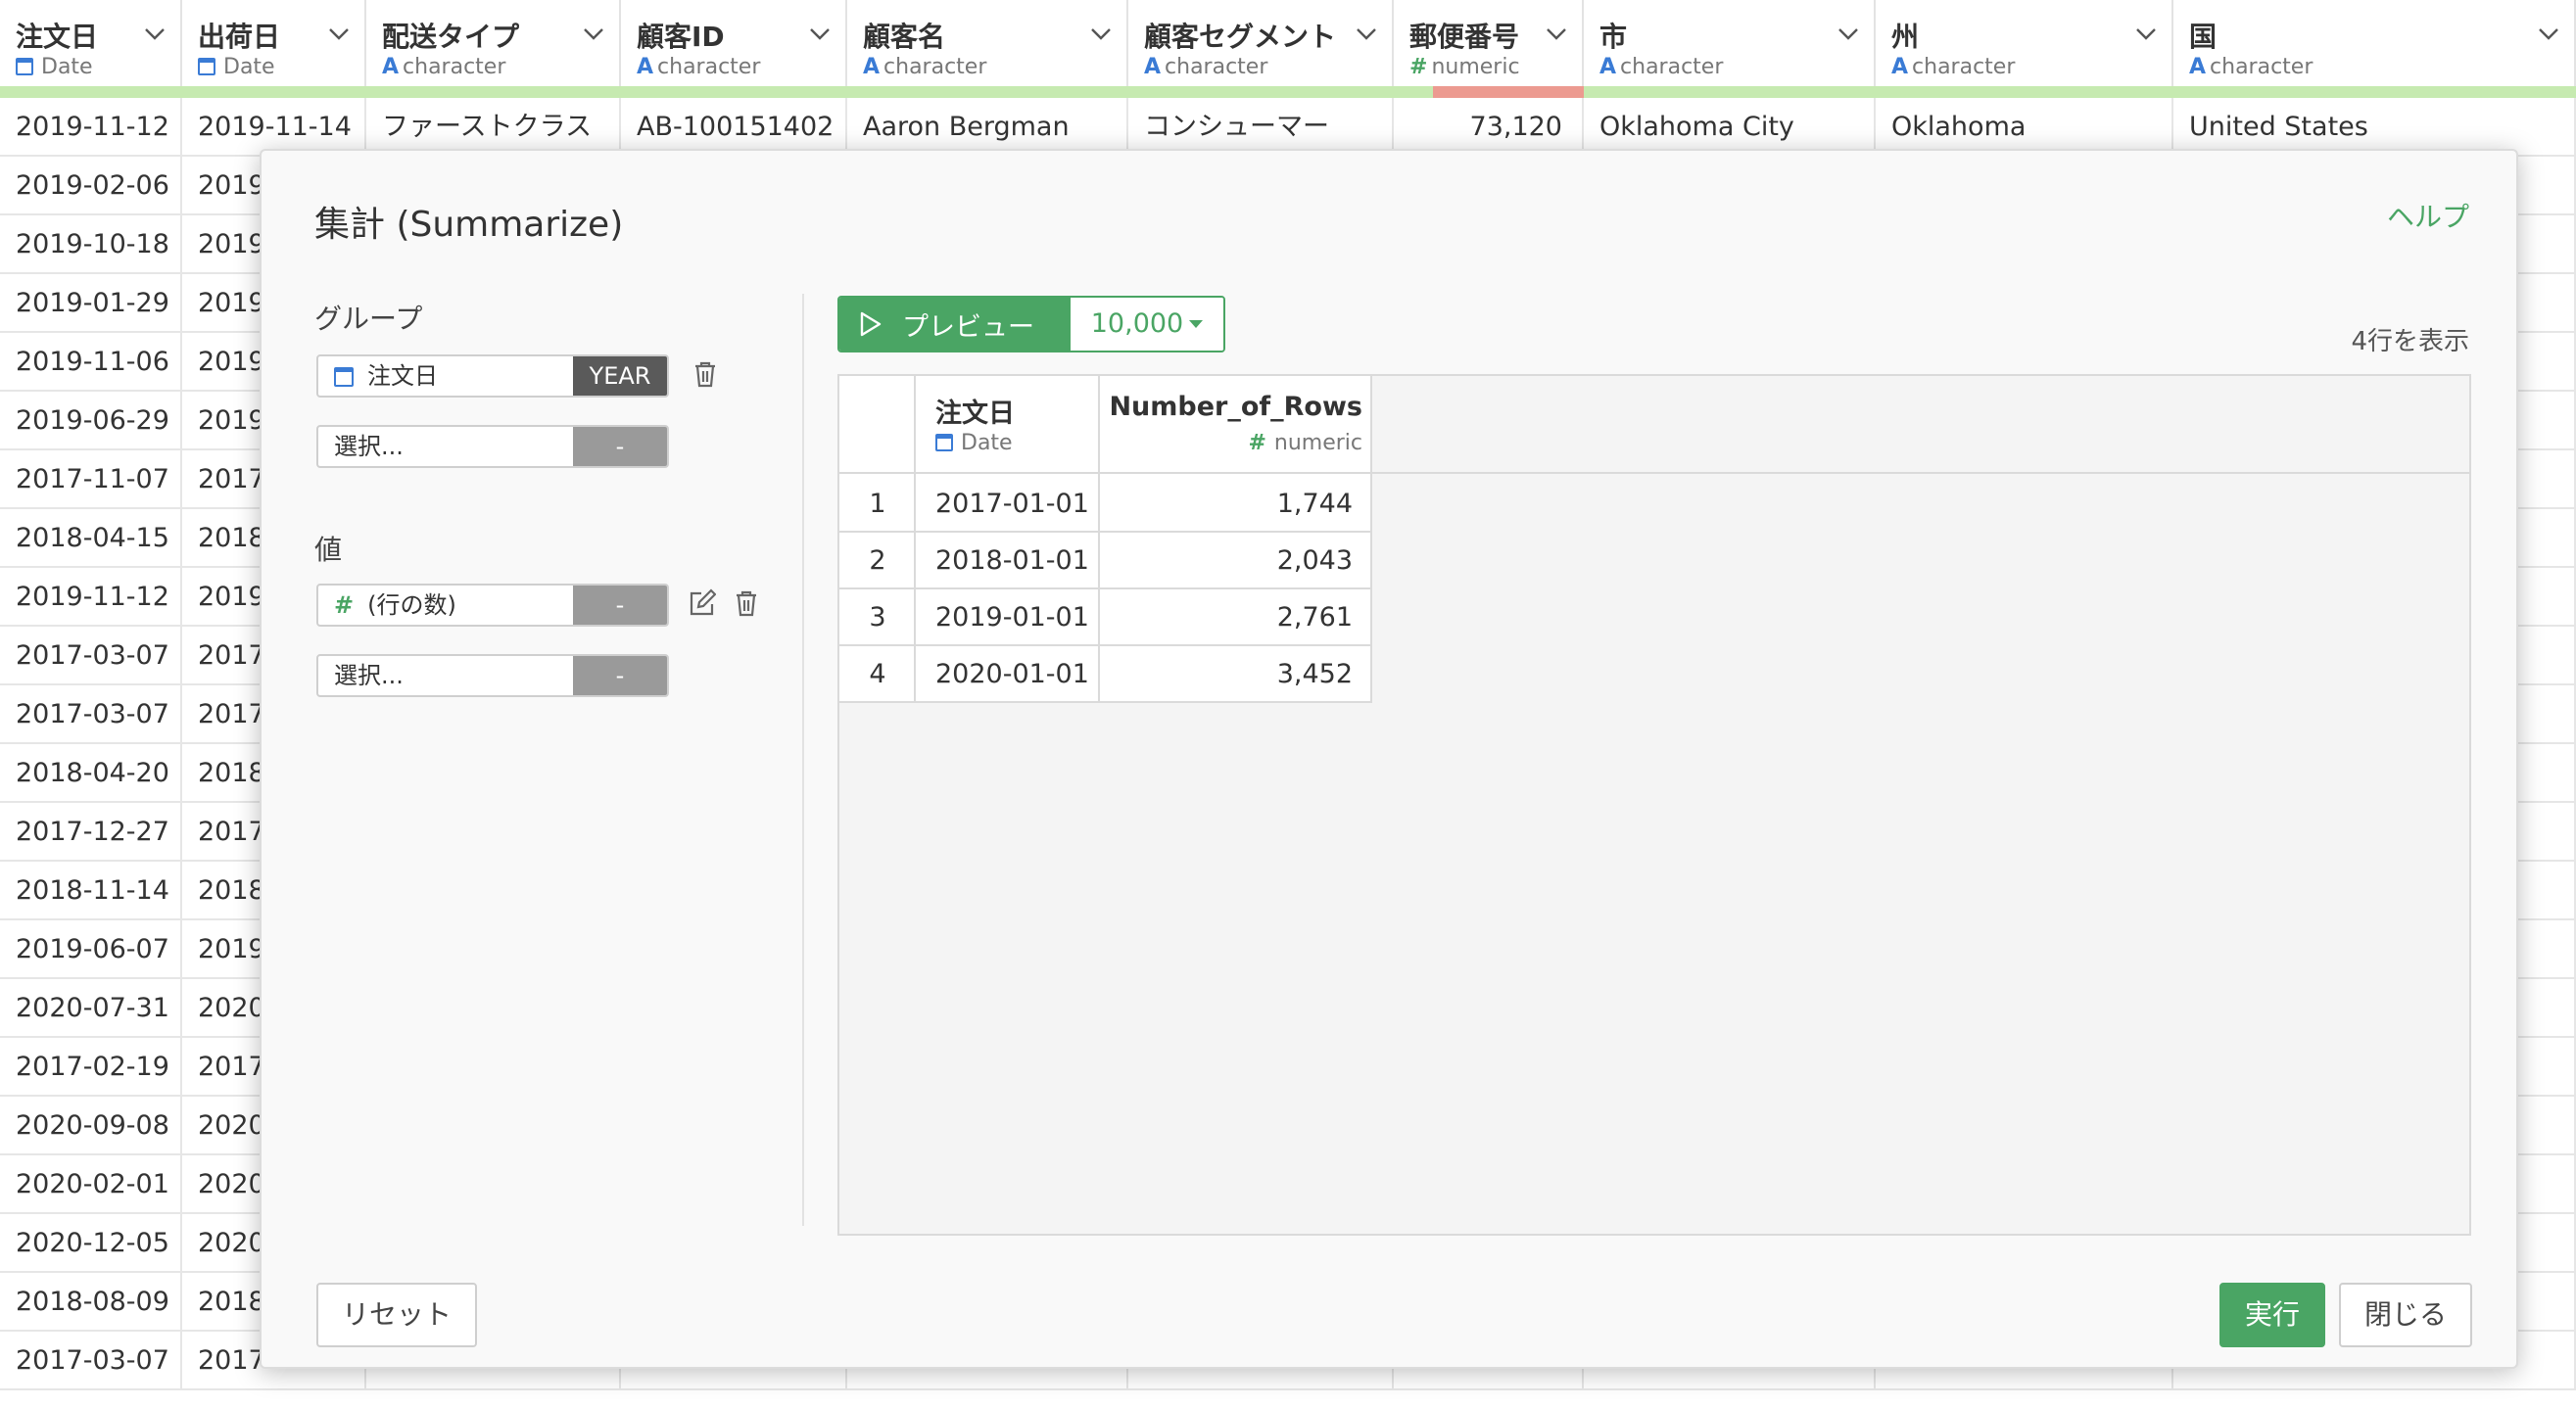  Describe the element at coordinates (493, 446) in the screenshot. I see `group-add-select: 選択... -` at that location.